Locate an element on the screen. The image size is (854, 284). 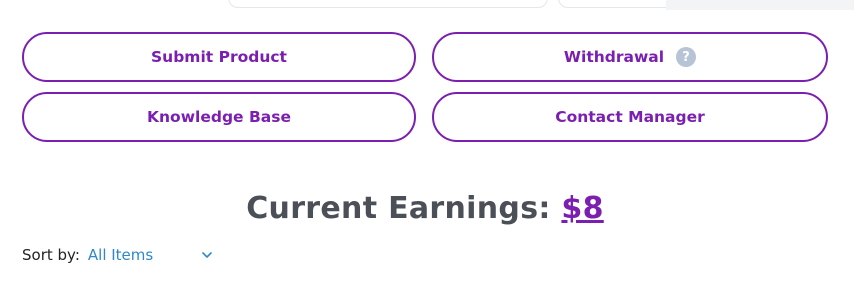
contact-manager-button: Contact Manager is located at coordinates (630, 117).